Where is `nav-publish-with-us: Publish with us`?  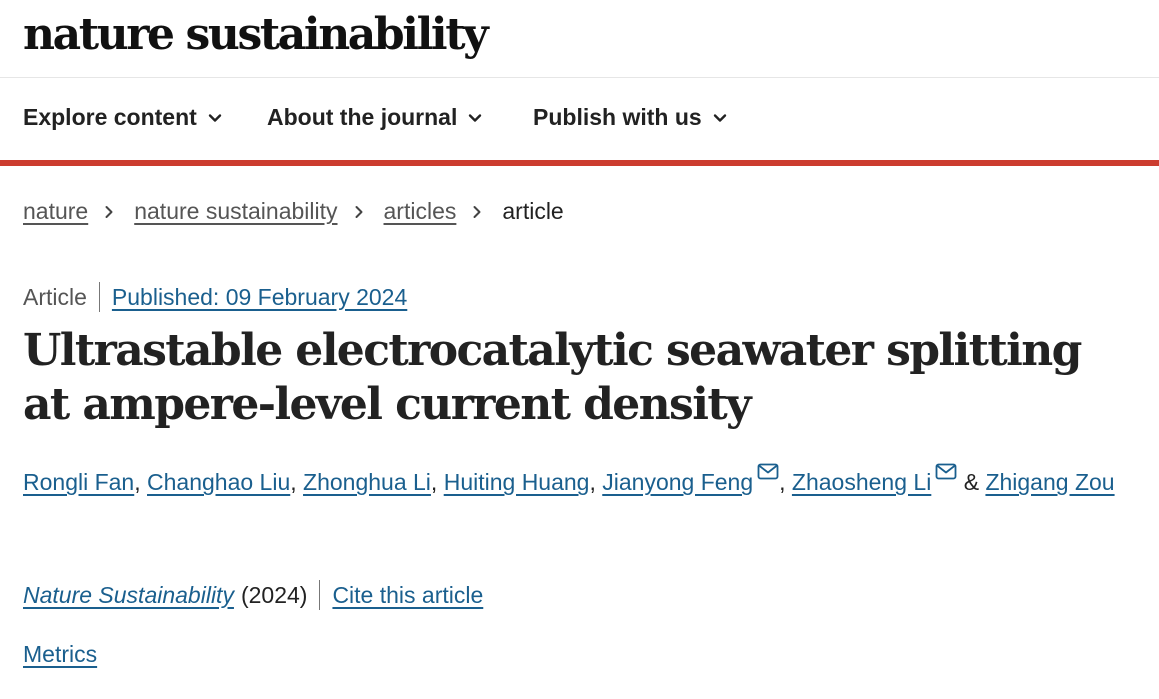
nav-publish-with-us: Publish with us is located at coordinates (630, 117).